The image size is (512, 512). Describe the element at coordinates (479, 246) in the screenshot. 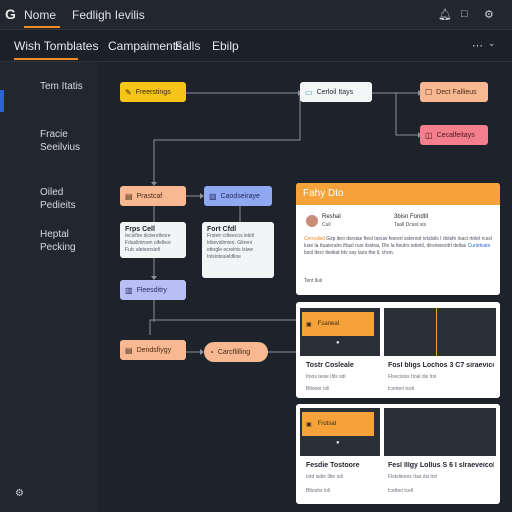

I see `panel-body-link: Curietvats` at that location.